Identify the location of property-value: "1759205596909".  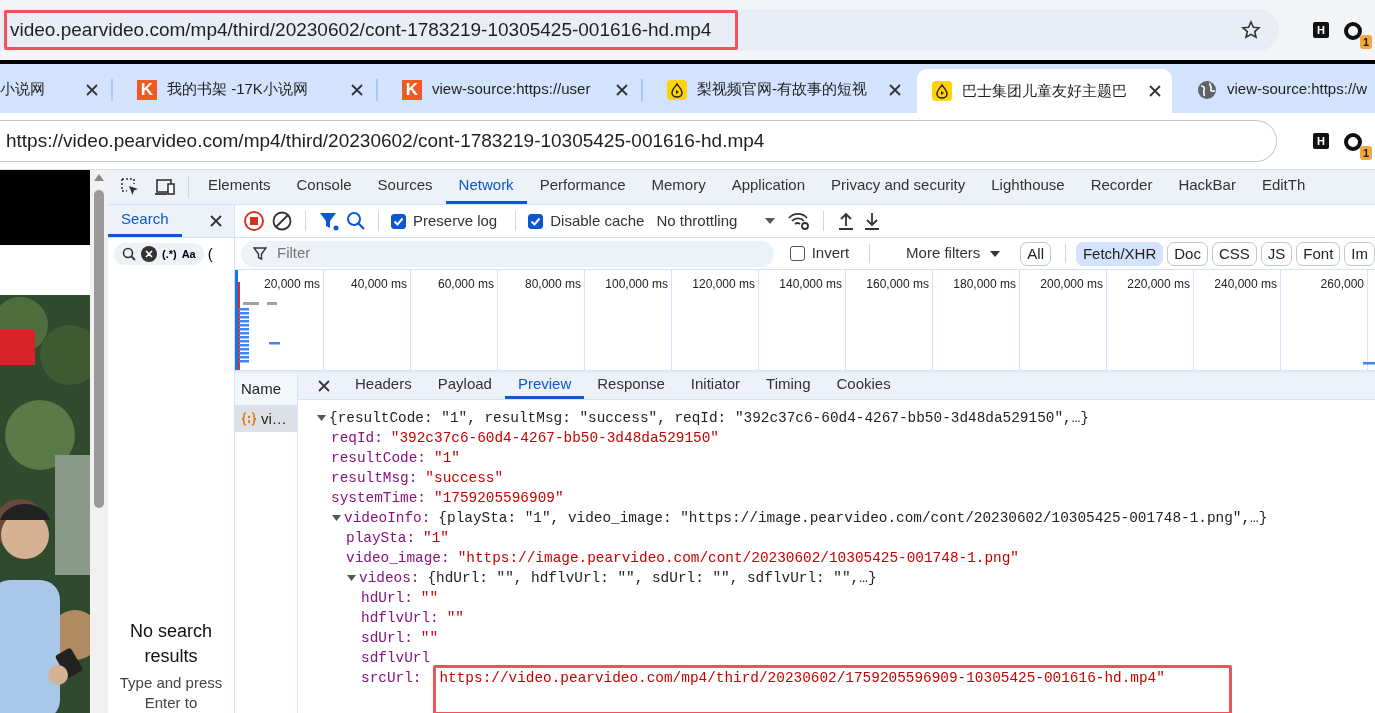
(499, 498).